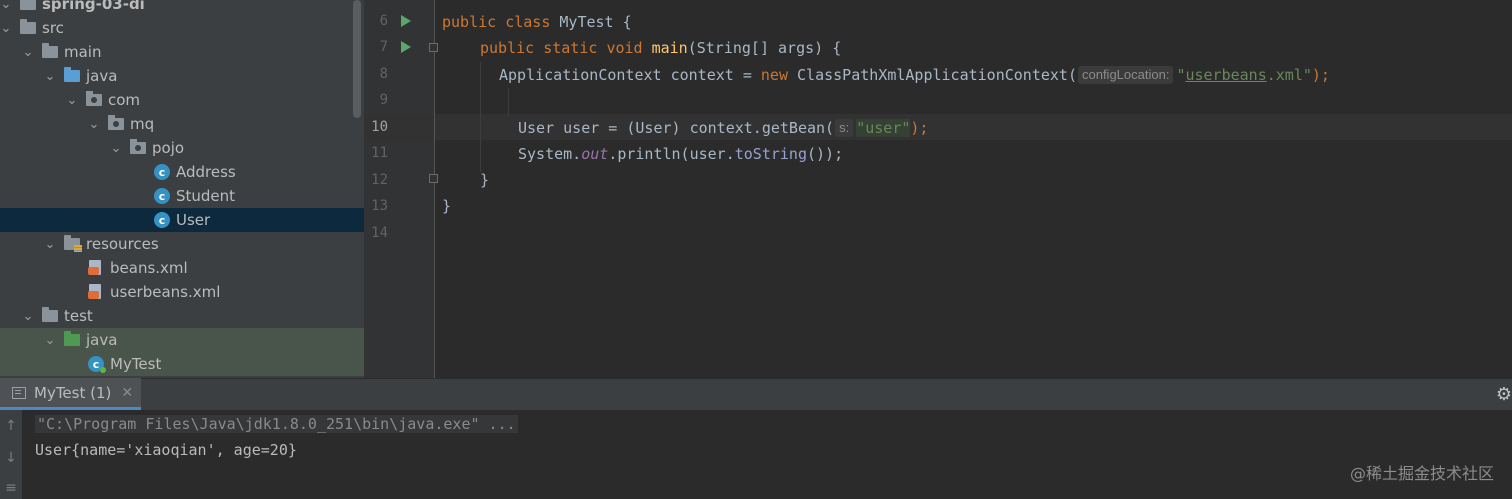 Image resolution: width=1512 pixels, height=499 pixels. I want to click on tab-label: MyTest (1), so click(73, 392).